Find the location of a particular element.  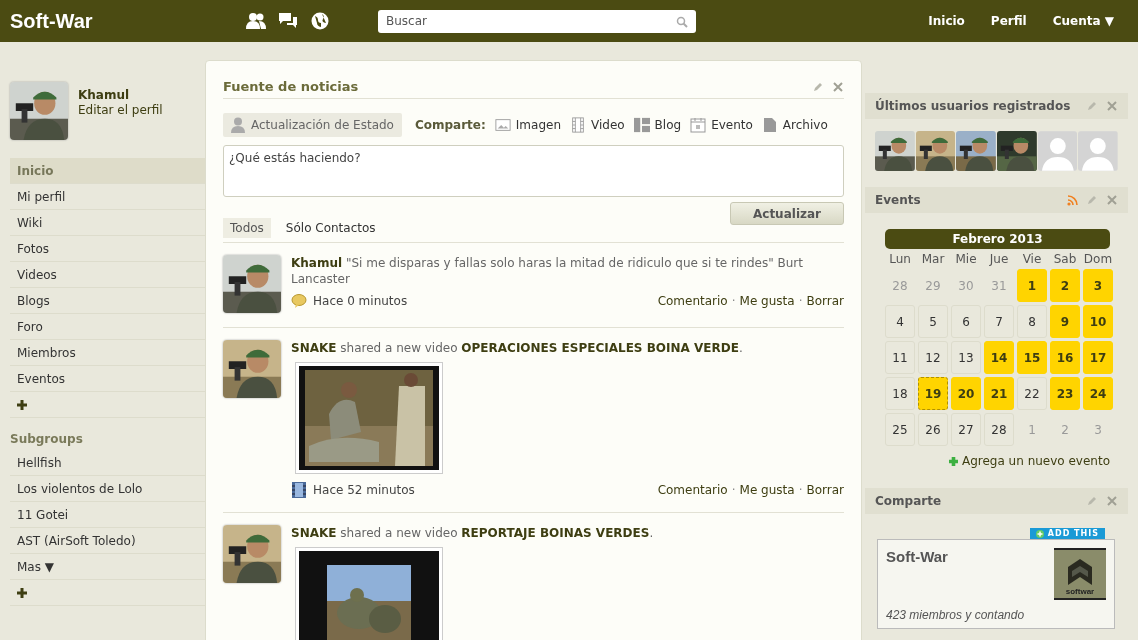

filter-tab: Todos is located at coordinates (247, 228).